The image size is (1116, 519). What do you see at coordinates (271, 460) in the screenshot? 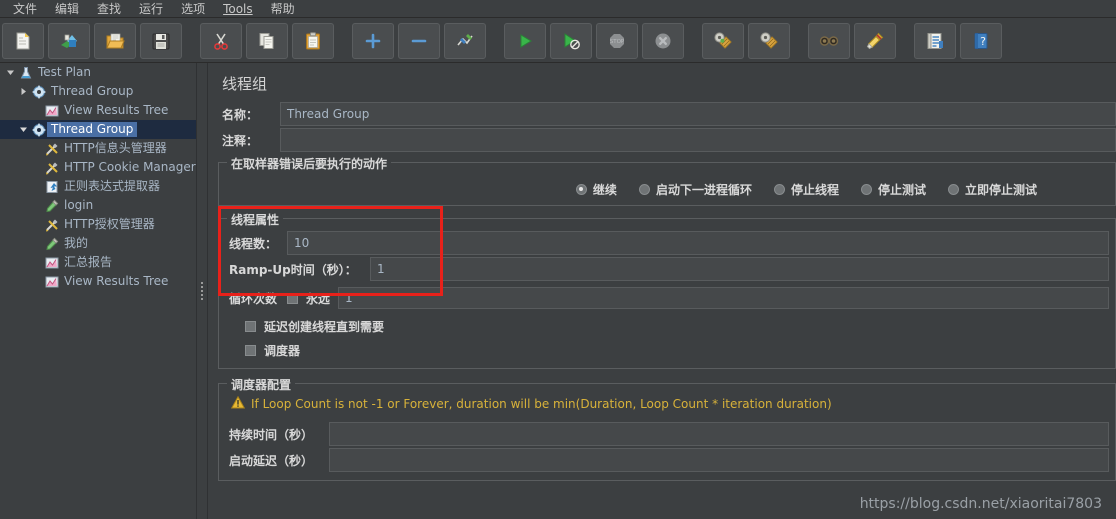
I see `startup-delay-label: 启动延迟（秒）` at bounding box center [271, 460].